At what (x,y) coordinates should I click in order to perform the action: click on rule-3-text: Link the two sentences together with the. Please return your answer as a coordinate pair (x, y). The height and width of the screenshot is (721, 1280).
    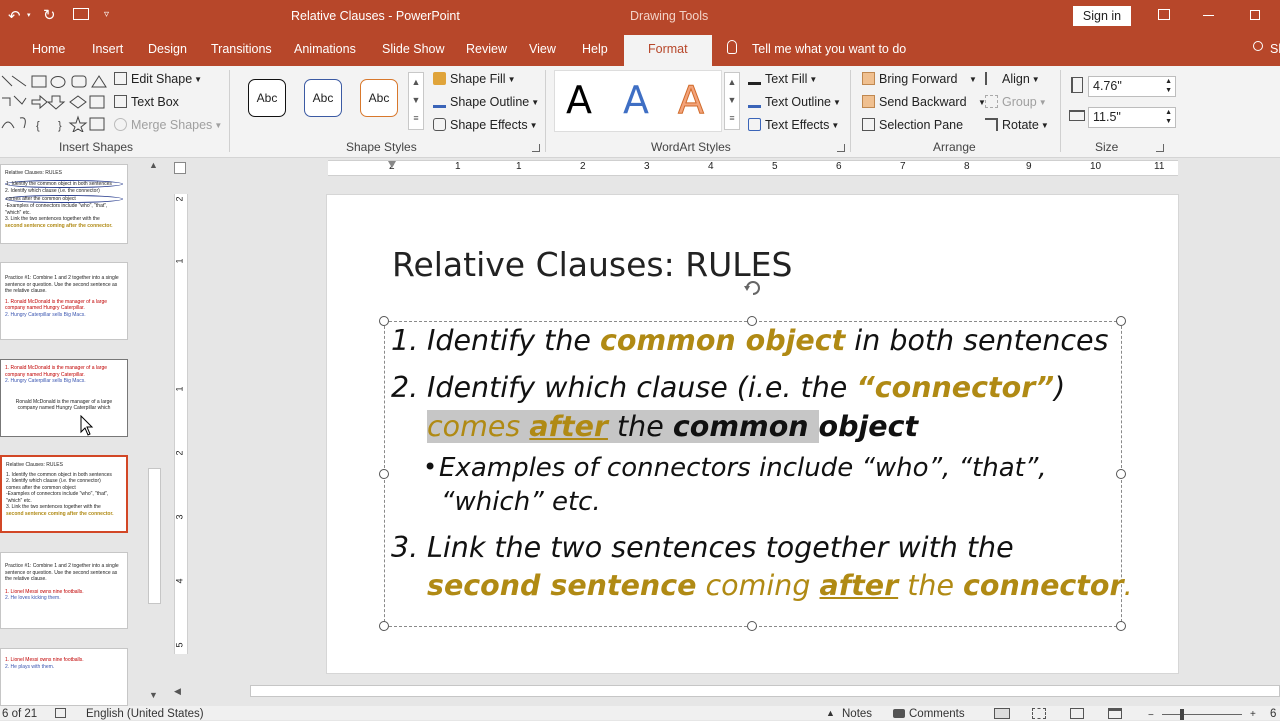
    Looking at the image, I should click on (720, 547).